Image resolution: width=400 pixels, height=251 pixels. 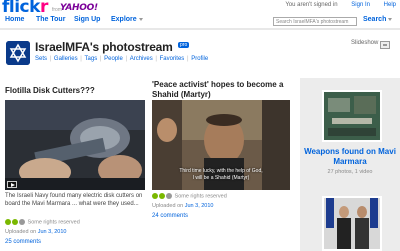 What do you see at coordinates (364, 43) in the screenshot?
I see `slideshow-link: Slideshow` at bounding box center [364, 43].